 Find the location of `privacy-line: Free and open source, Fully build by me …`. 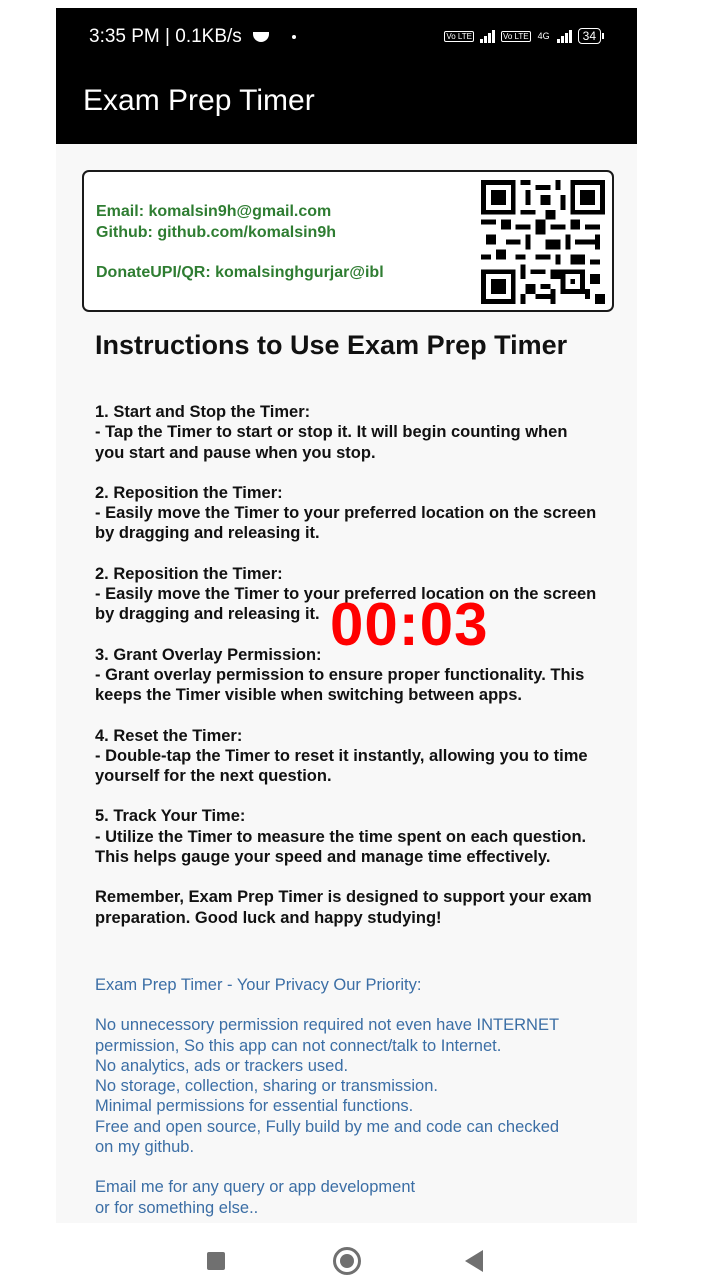

privacy-line: Free and open source, Fully build by me … is located at coordinates (327, 1126).